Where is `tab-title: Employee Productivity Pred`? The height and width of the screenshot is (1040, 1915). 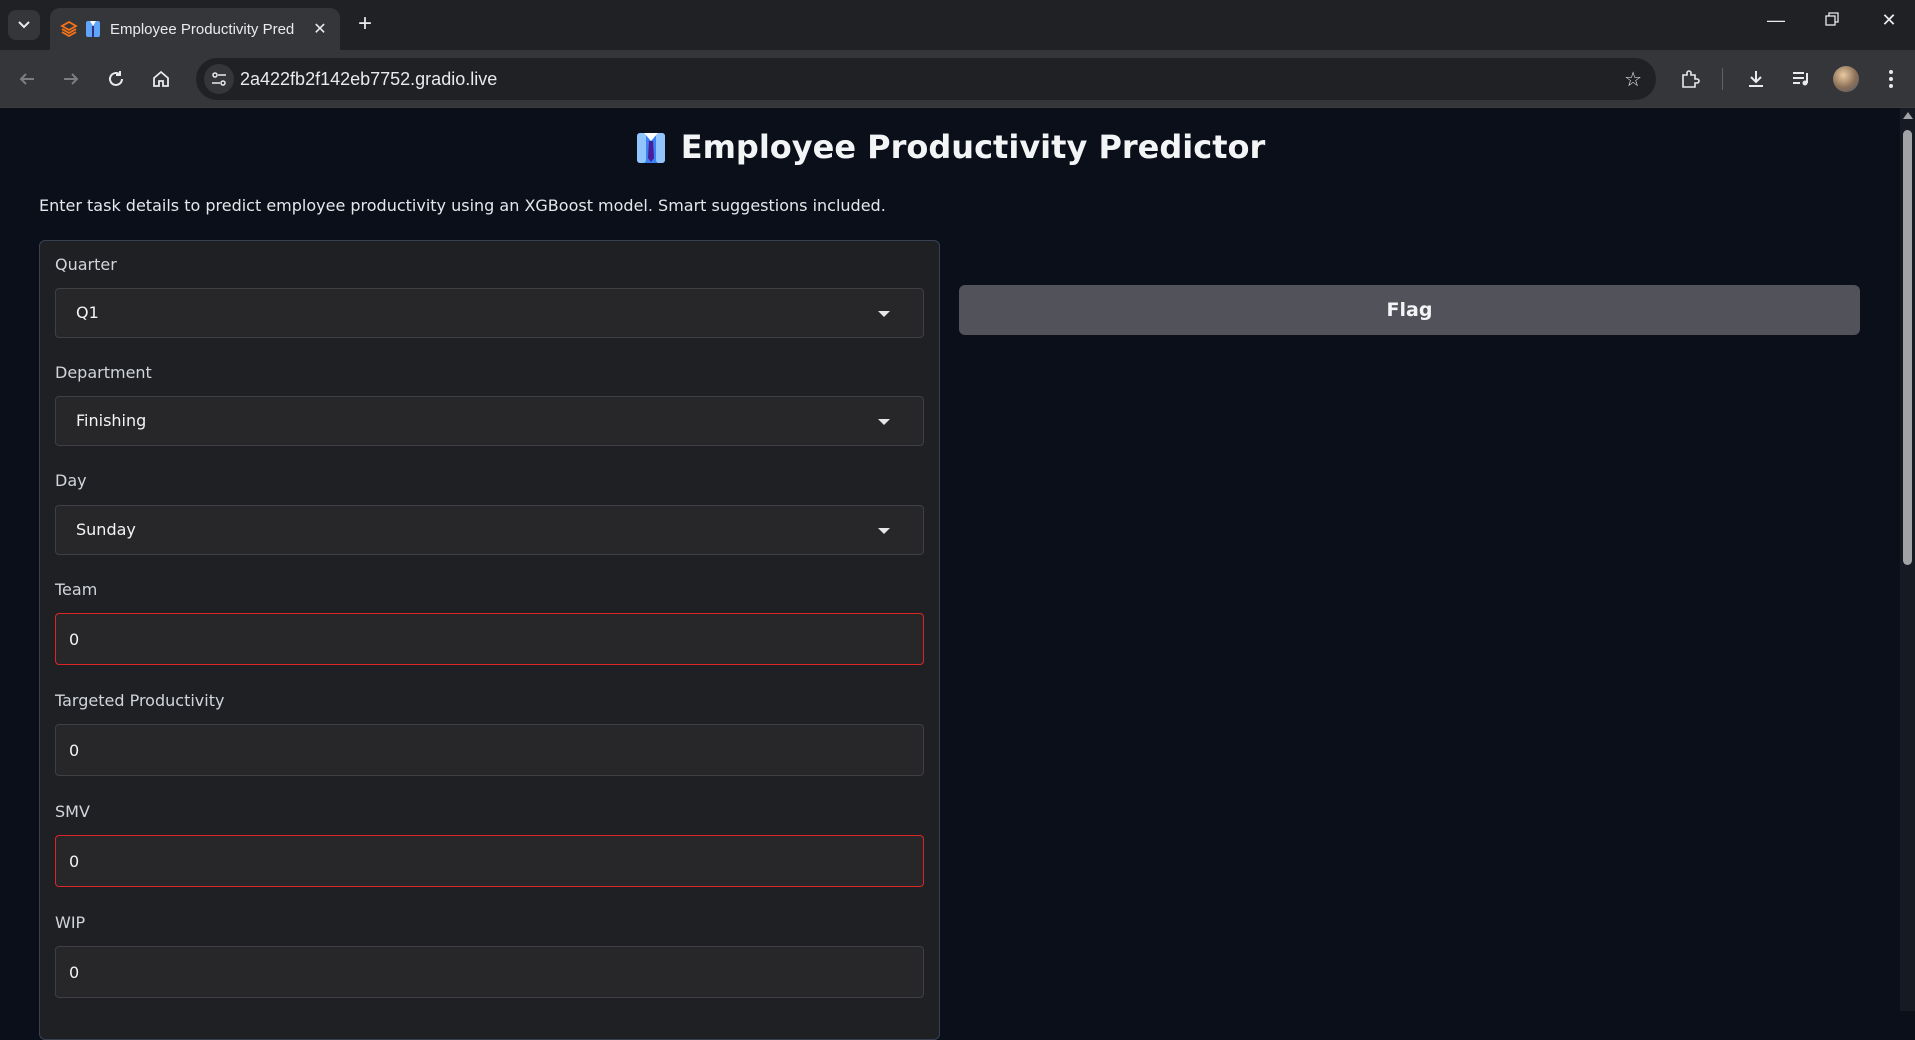 tab-title: Employee Productivity Pred is located at coordinates (202, 29).